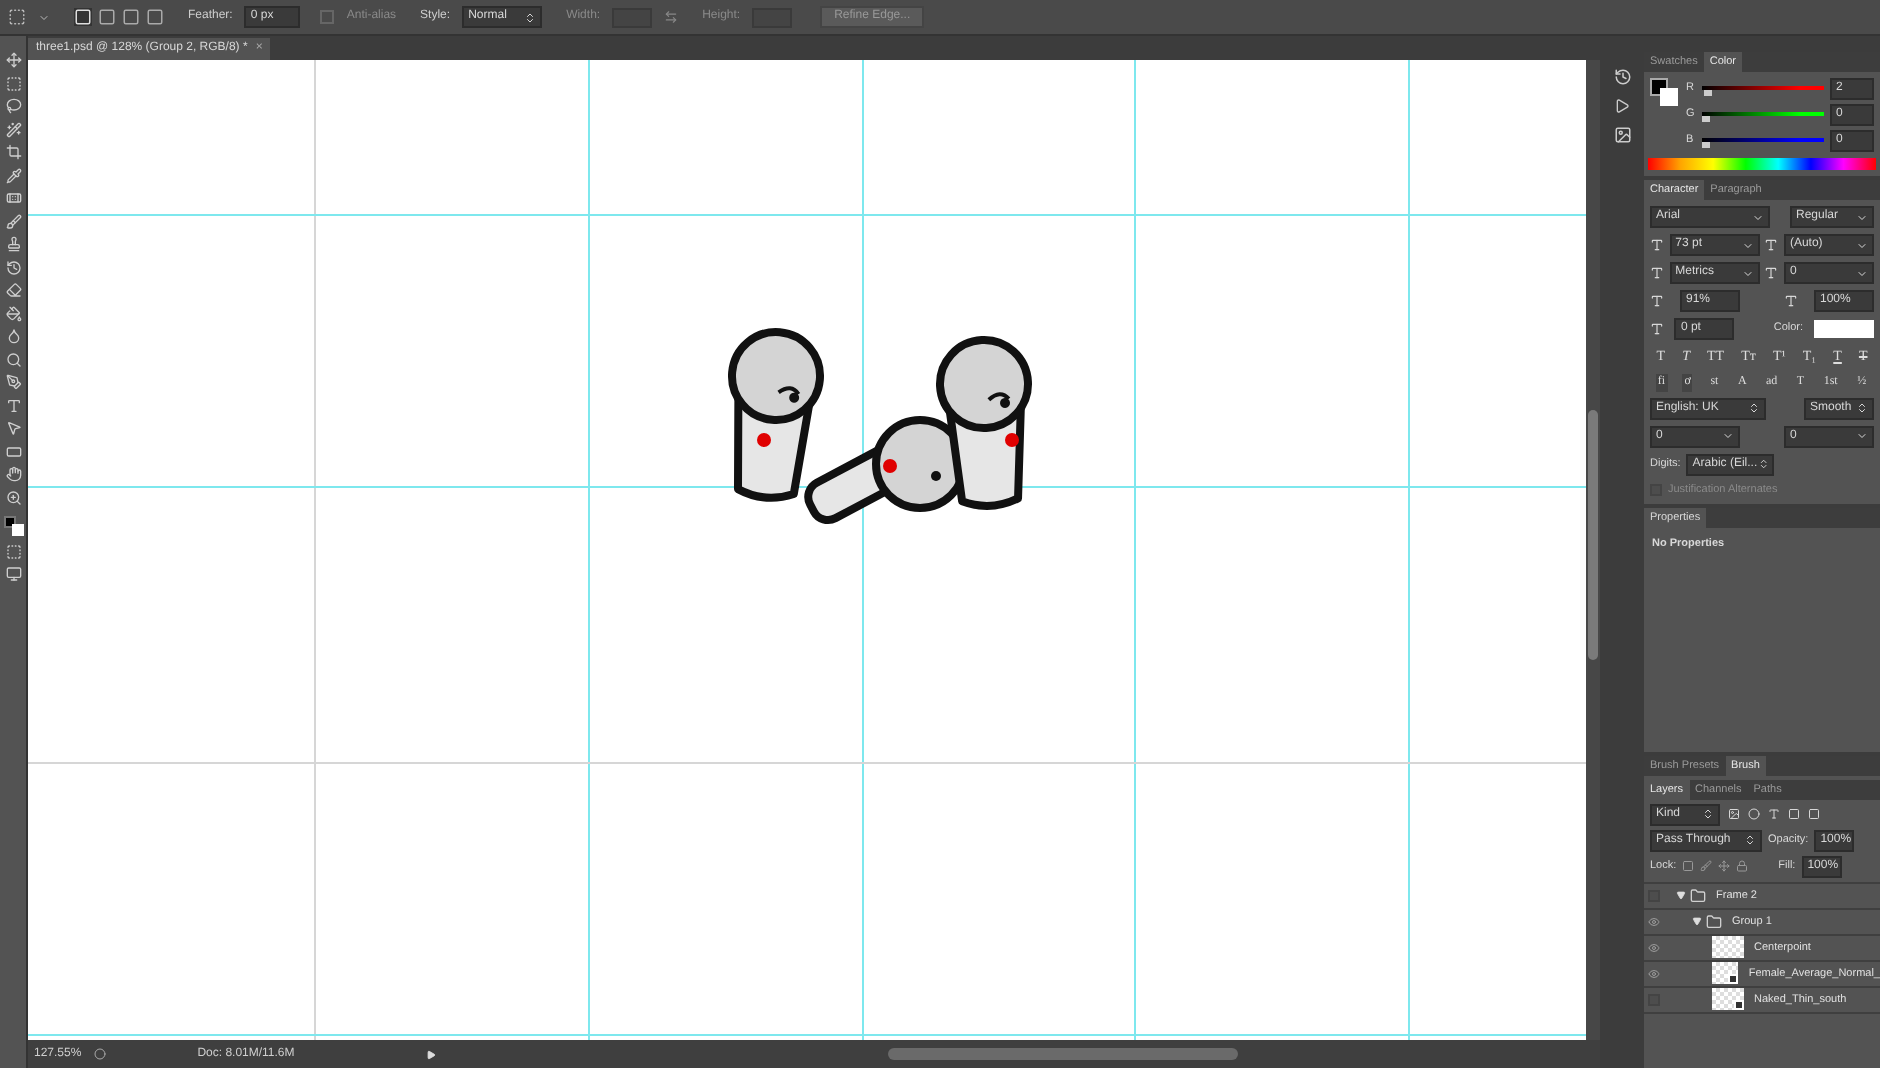  Describe the element at coordinates (327, 17) in the screenshot. I see `anti-alias-checkbox` at that location.